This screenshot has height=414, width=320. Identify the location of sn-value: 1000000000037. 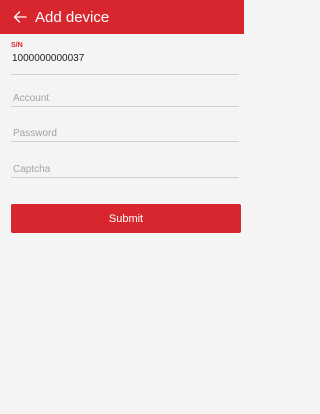
(48, 58).